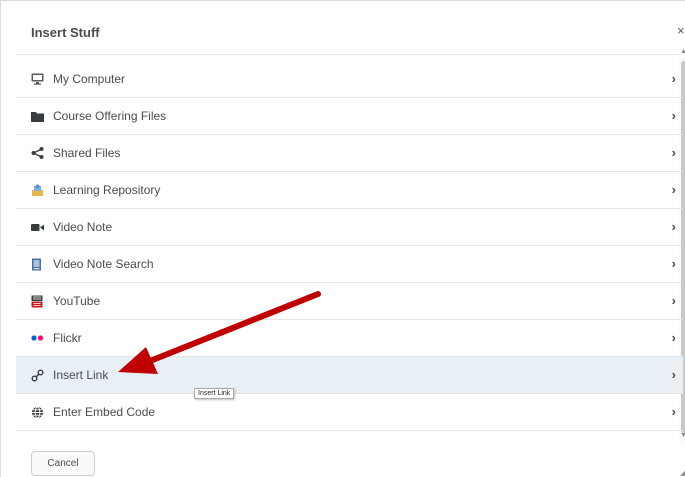 The width and height of the screenshot is (685, 477). What do you see at coordinates (65, 32) in the screenshot?
I see `dialog-title: Insert Stuff` at bounding box center [65, 32].